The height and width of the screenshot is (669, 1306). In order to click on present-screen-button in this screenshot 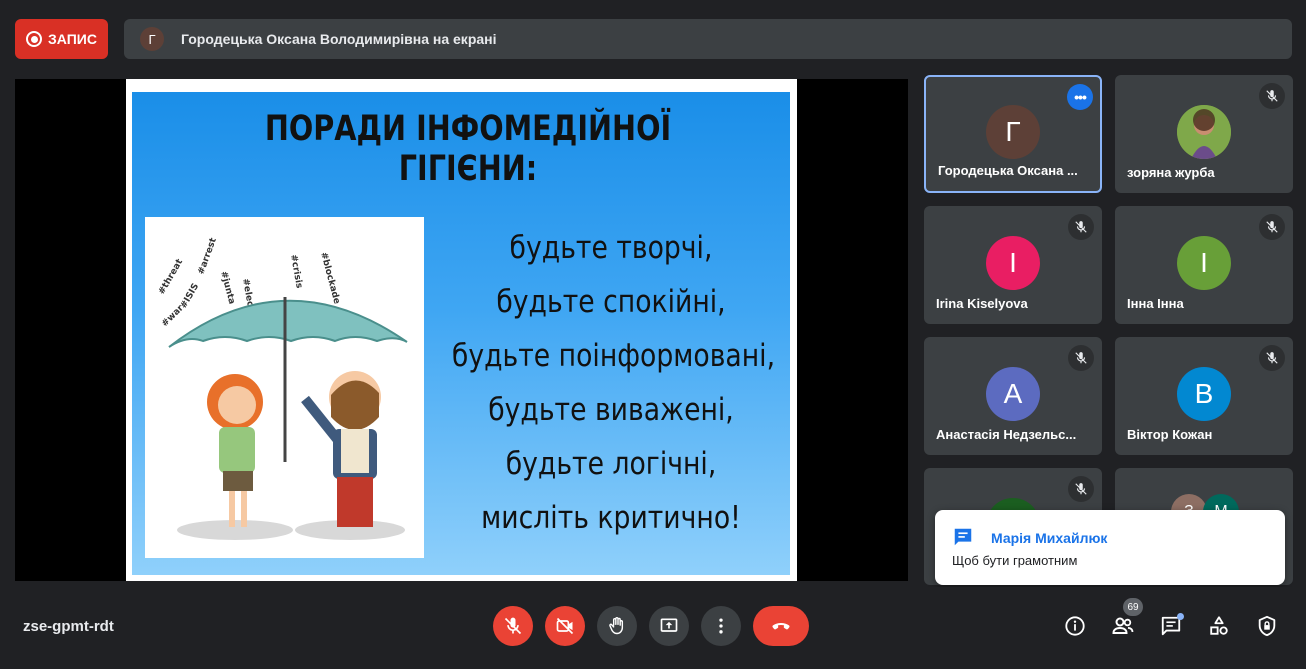, I will do `click(669, 626)`.